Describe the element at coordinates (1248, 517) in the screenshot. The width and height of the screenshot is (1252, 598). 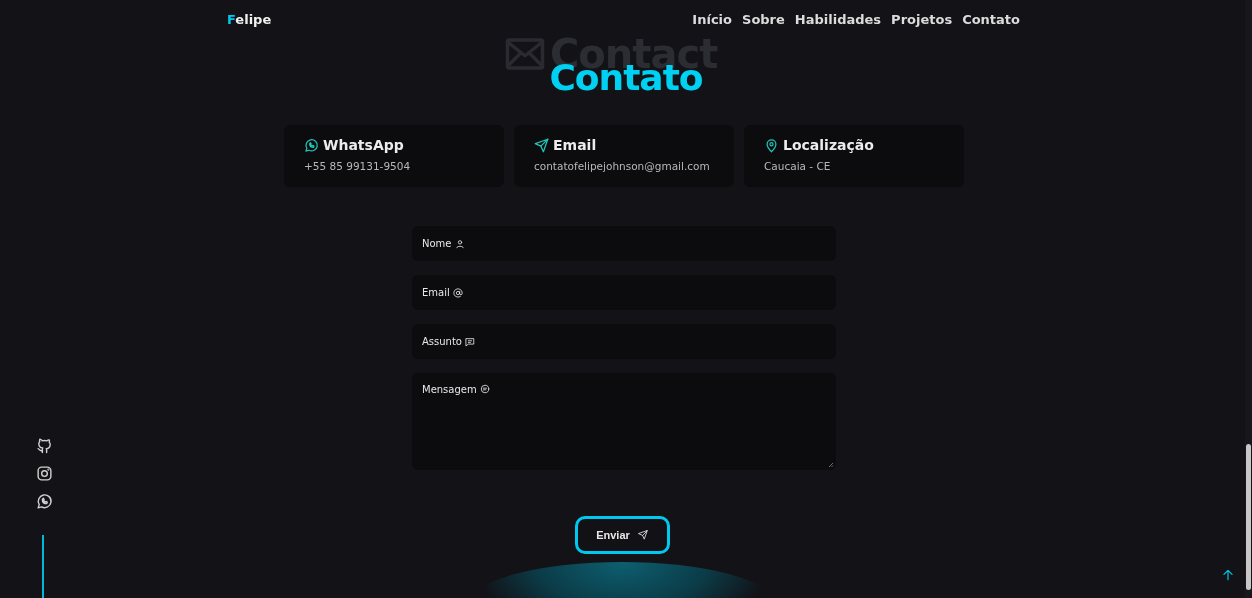
I see `scrollbar-thumb` at that location.